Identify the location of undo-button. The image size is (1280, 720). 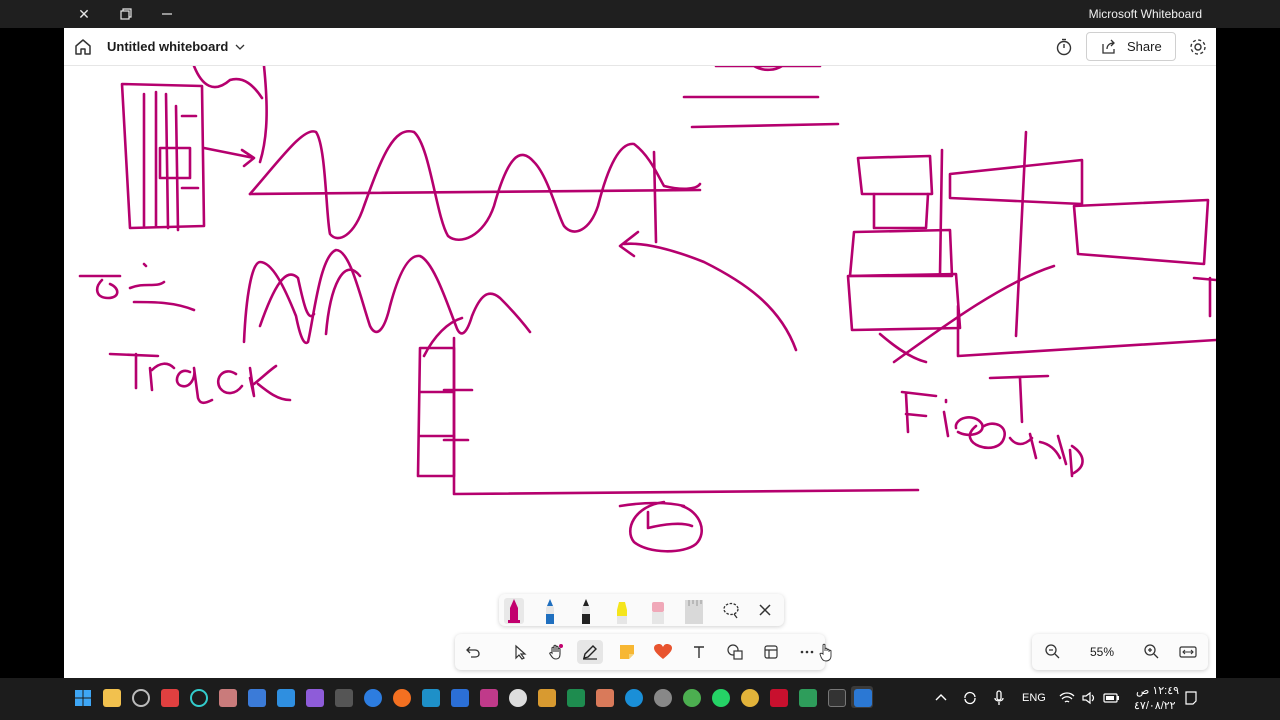
(473, 652).